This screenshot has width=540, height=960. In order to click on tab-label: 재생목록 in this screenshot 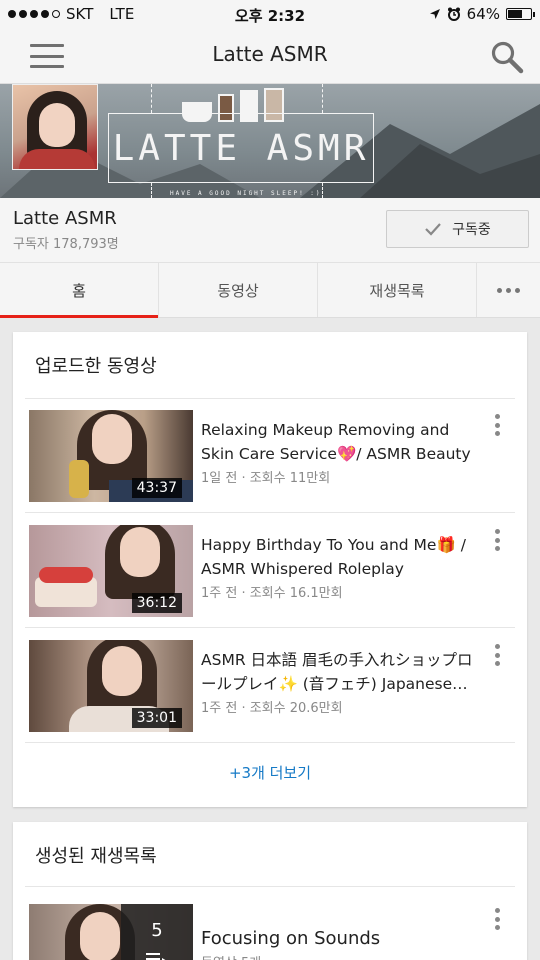, I will do `click(397, 290)`.